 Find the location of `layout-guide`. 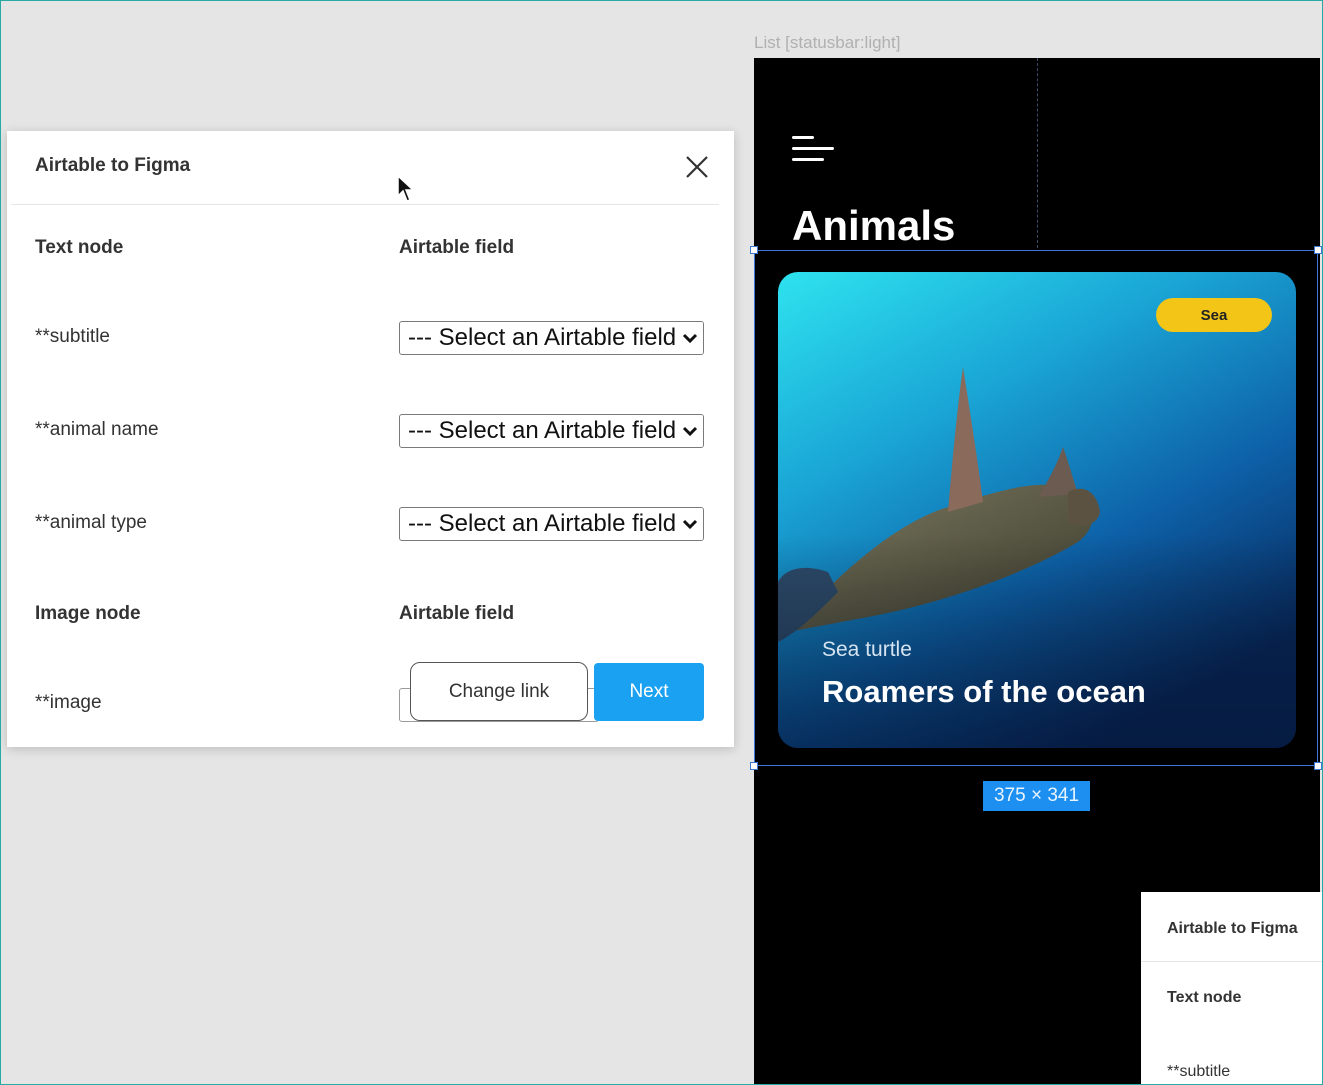

layout-guide is located at coordinates (1037, 153).